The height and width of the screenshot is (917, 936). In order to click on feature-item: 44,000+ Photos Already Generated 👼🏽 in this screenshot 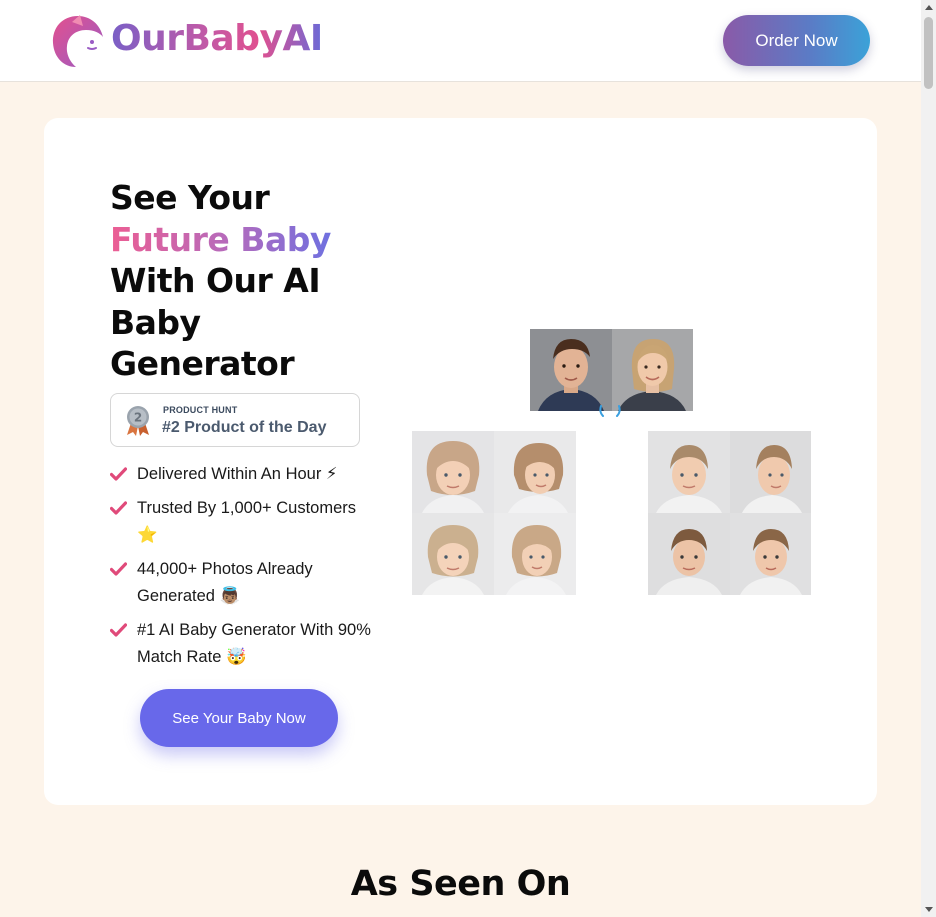, I will do `click(242, 583)`.